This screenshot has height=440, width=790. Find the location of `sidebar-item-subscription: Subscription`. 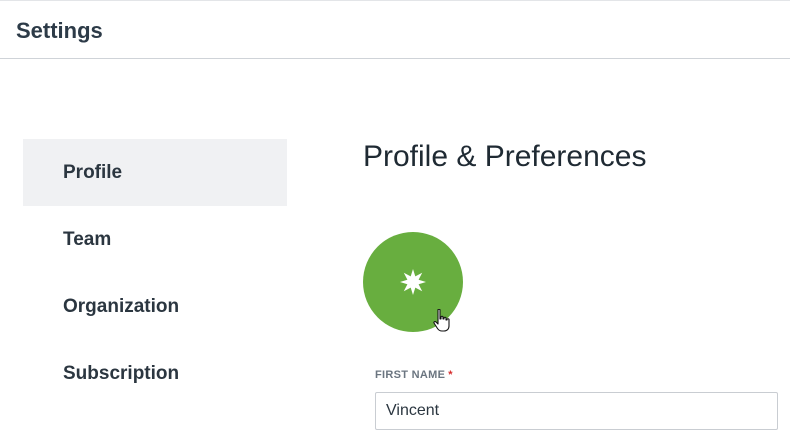

sidebar-item-subscription: Subscription is located at coordinates (155, 373).